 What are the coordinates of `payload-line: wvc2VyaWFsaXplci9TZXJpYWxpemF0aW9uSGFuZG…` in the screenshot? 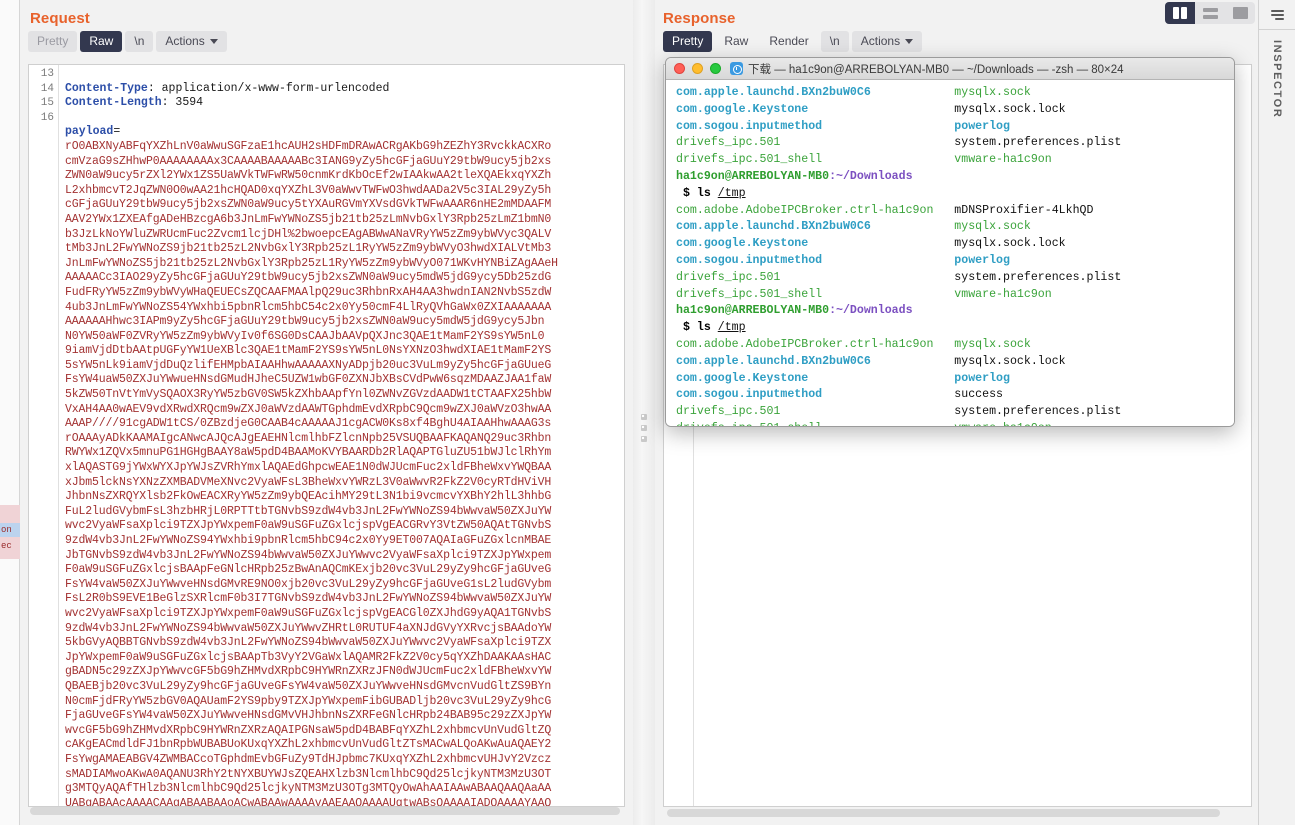 It's located at (308, 526).